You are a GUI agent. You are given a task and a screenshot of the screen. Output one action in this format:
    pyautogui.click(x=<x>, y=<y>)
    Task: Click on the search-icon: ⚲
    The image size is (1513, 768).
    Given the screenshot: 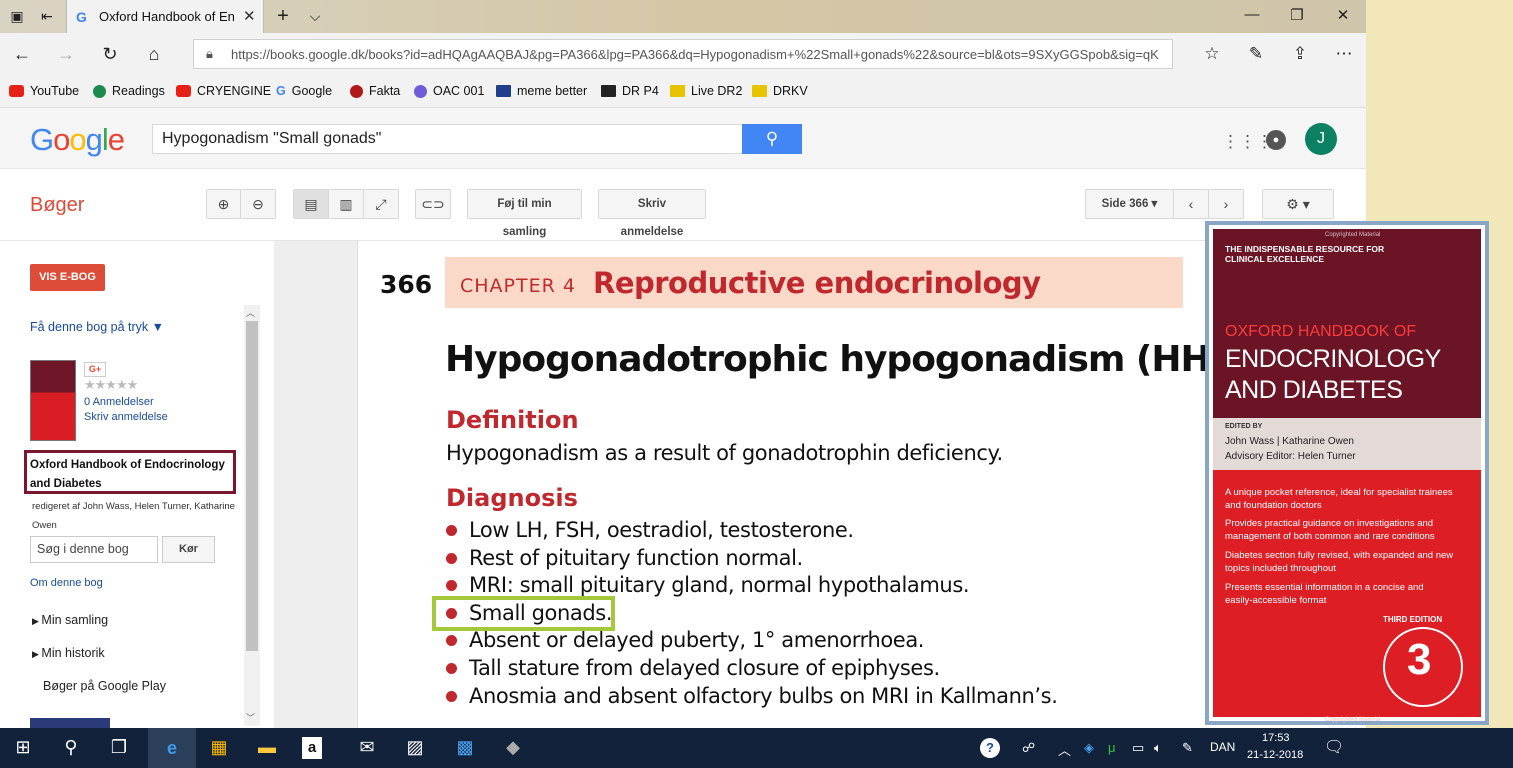 What is the action you would take?
    pyautogui.click(x=71, y=747)
    